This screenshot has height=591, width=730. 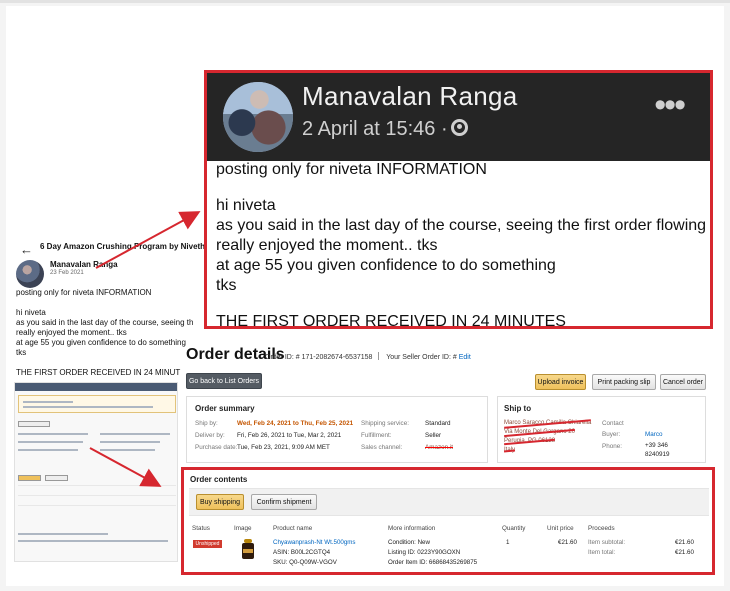 What do you see at coordinates (459, 127) in the screenshot?
I see `globe-icon` at bounding box center [459, 127].